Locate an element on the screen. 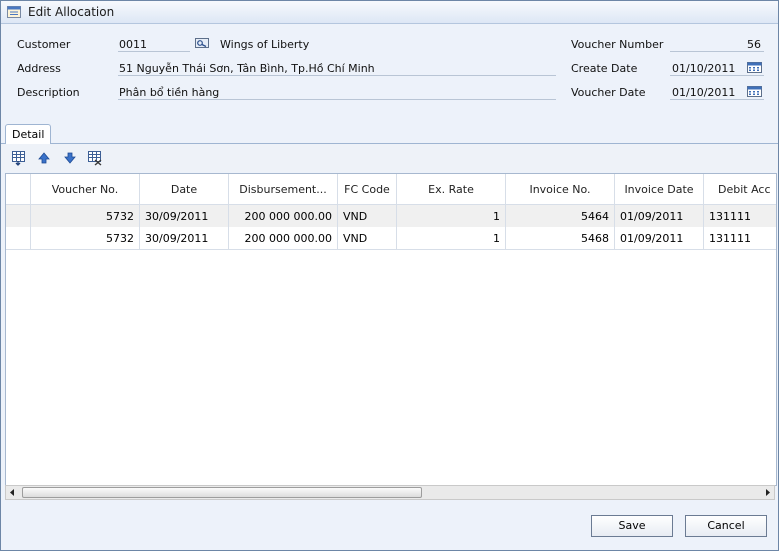  tab-strip: Detail is located at coordinates (389, 133).